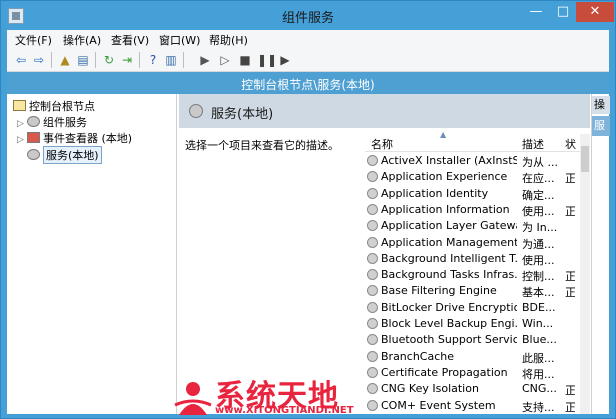 This screenshot has height=419, width=616. What do you see at coordinates (444, 177) in the screenshot?
I see `service-name: Application Experience` at bounding box center [444, 177].